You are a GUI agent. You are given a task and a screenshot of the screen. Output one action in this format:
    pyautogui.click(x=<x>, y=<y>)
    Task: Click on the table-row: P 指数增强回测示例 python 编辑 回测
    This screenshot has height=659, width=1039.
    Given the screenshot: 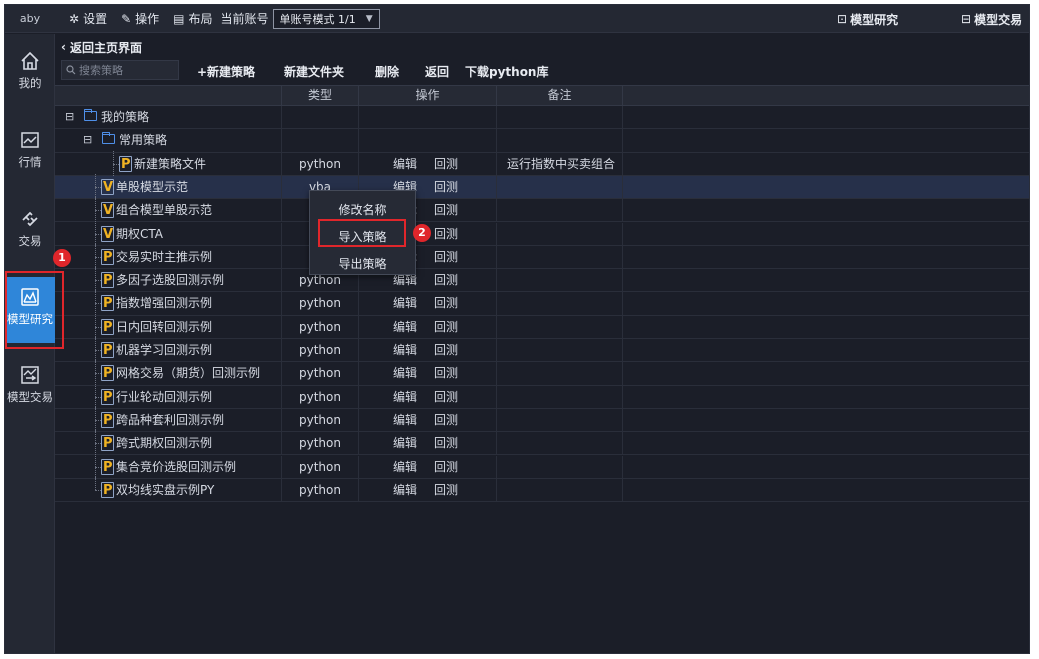 What is the action you would take?
    pyautogui.click(x=542, y=303)
    